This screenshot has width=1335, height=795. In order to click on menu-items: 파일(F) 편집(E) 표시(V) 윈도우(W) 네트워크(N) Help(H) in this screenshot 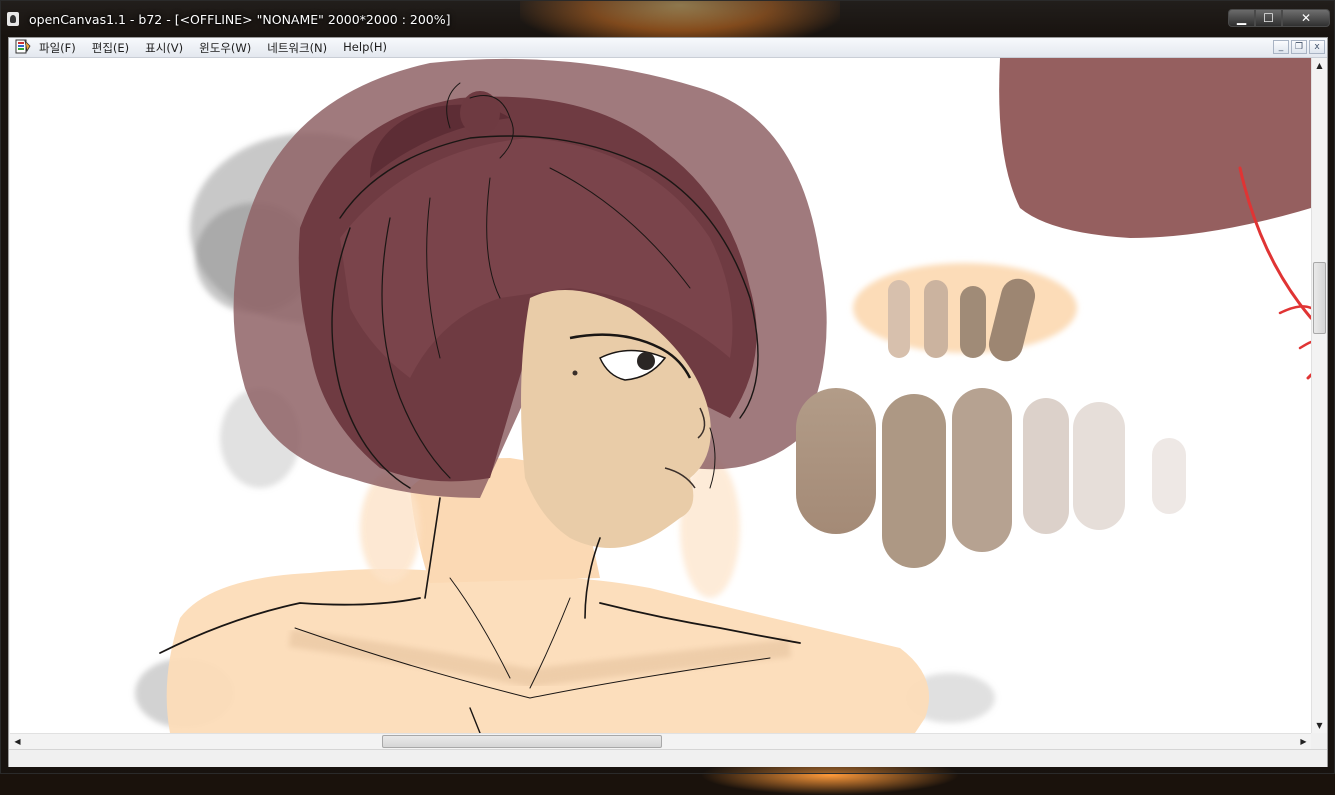, I will do `click(221, 48)`.